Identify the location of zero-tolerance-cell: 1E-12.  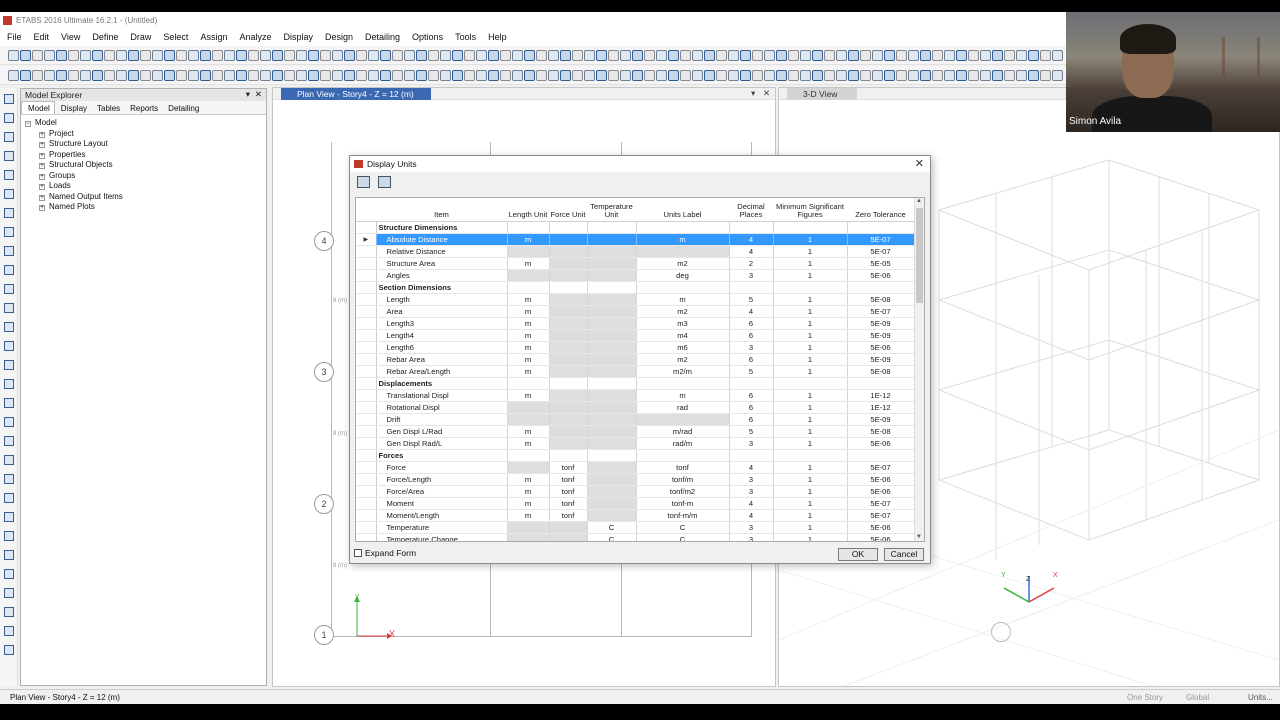
(881, 395).